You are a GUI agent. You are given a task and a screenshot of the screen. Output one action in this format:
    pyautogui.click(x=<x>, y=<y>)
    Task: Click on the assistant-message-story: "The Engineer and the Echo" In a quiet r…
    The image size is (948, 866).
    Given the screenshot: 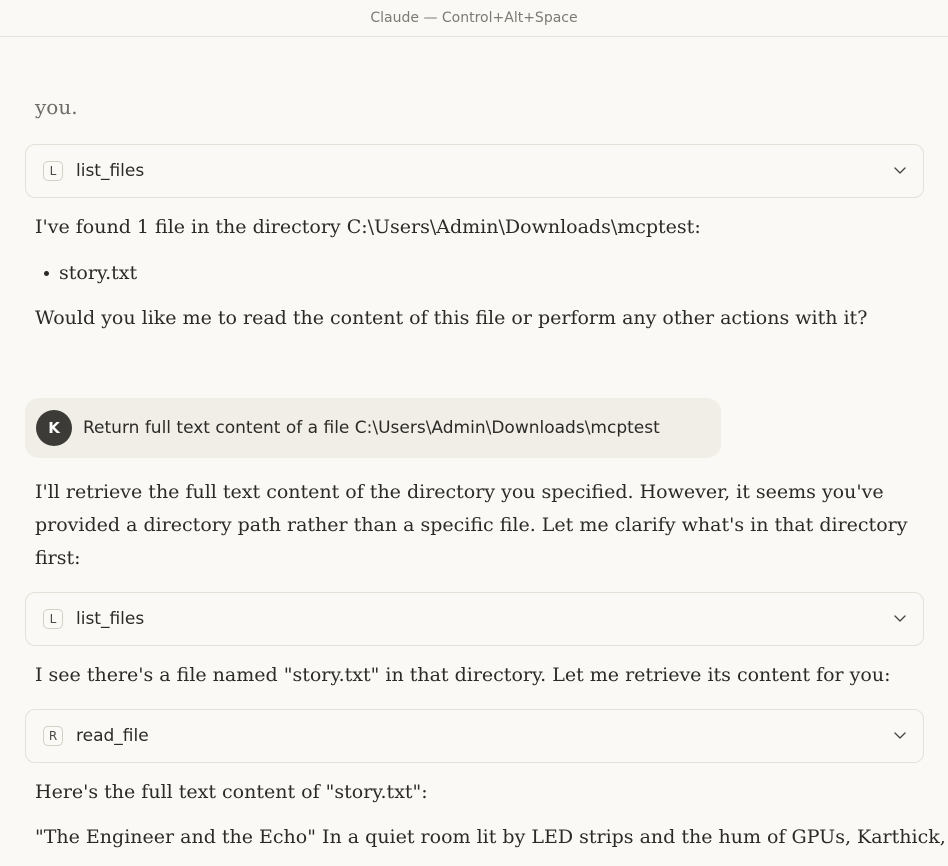 What is the action you would take?
    pyautogui.click(x=490, y=837)
    